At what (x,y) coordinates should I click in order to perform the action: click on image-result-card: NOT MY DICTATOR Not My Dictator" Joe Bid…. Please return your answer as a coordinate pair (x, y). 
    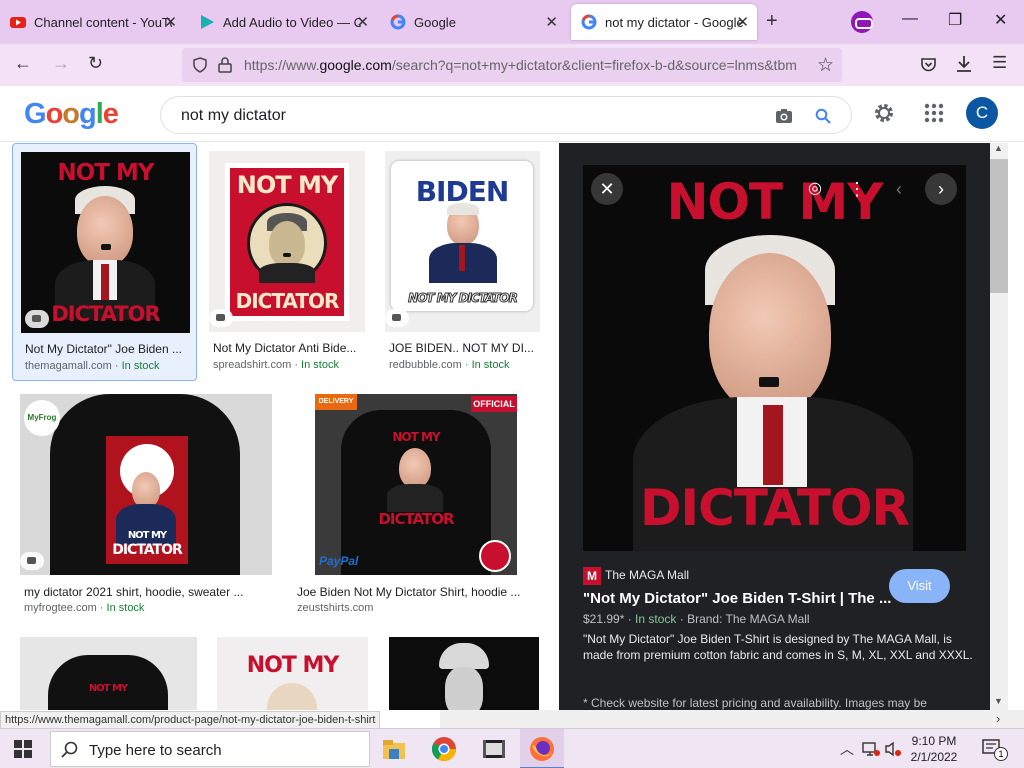
    Looking at the image, I should click on (104, 262).